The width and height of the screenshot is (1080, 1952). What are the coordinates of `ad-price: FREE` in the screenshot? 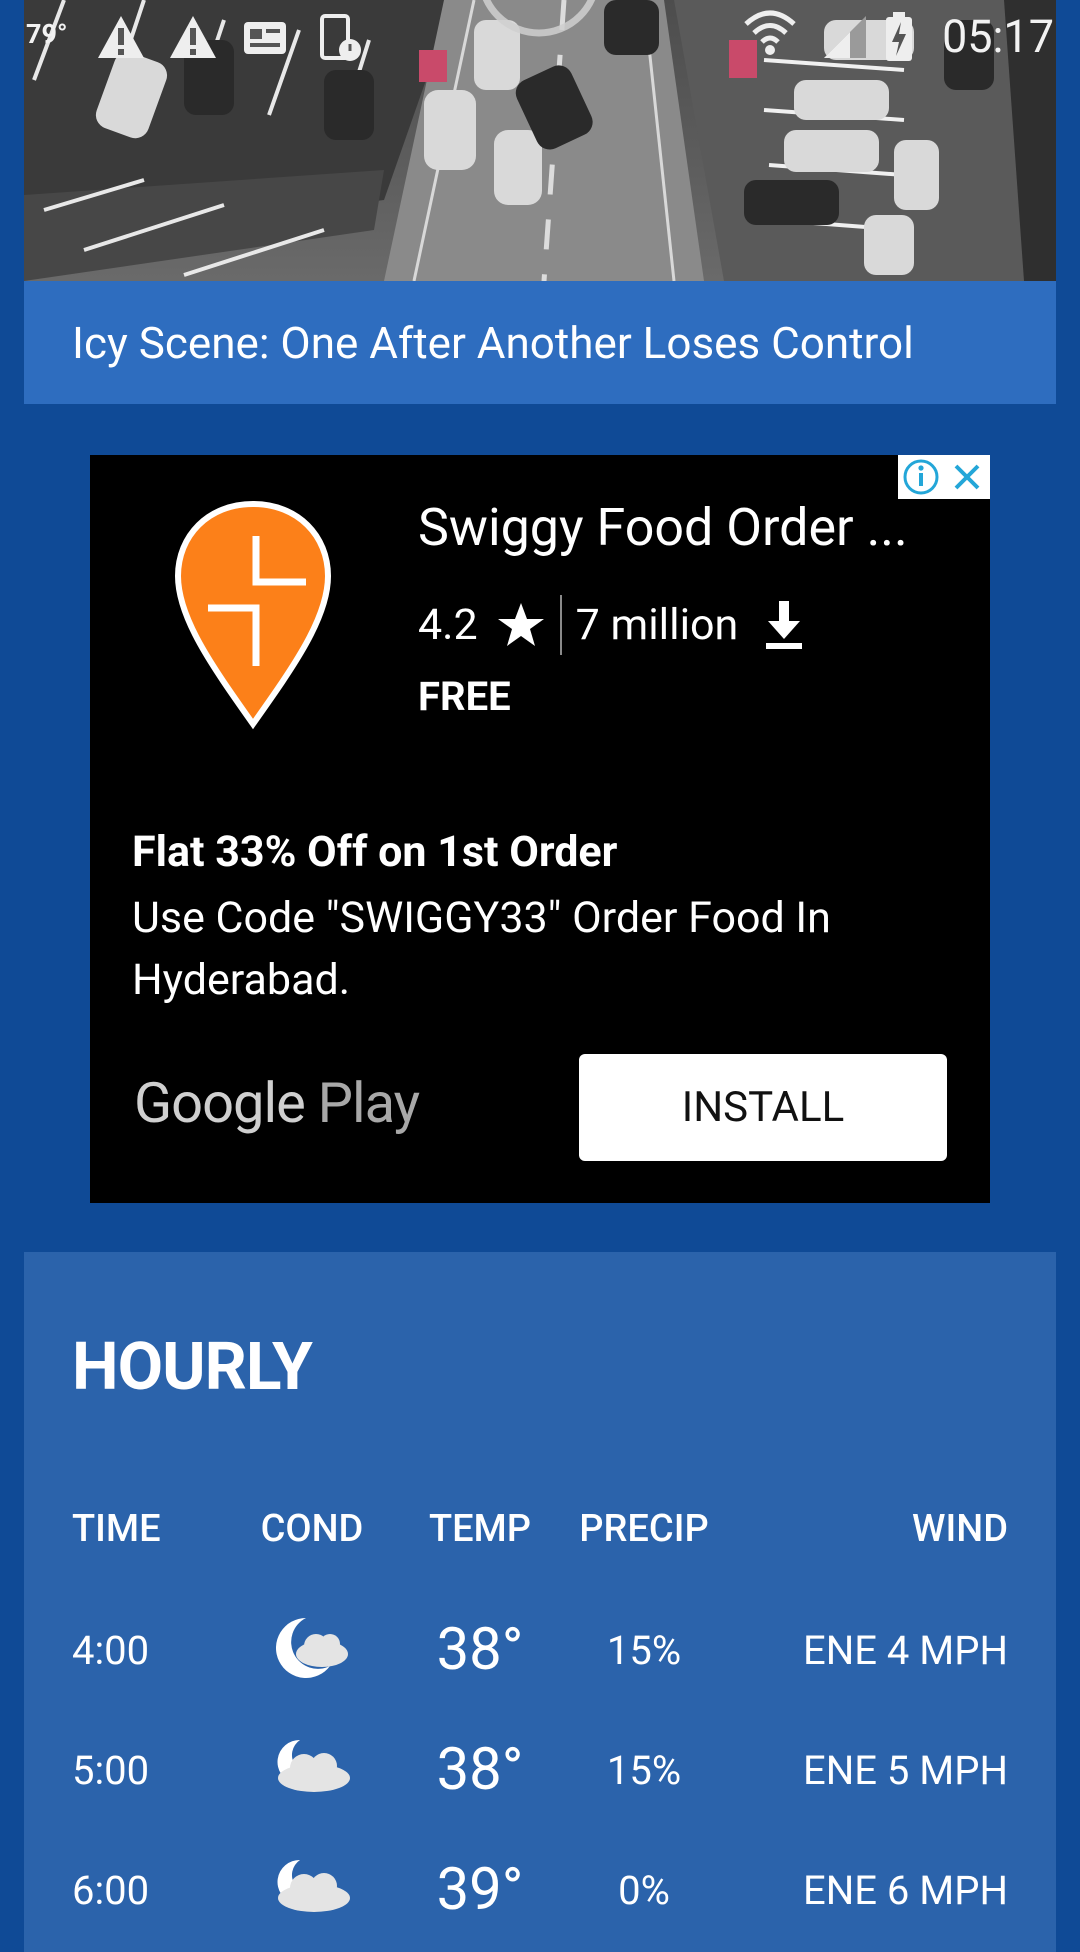 It's located at (464, 696).